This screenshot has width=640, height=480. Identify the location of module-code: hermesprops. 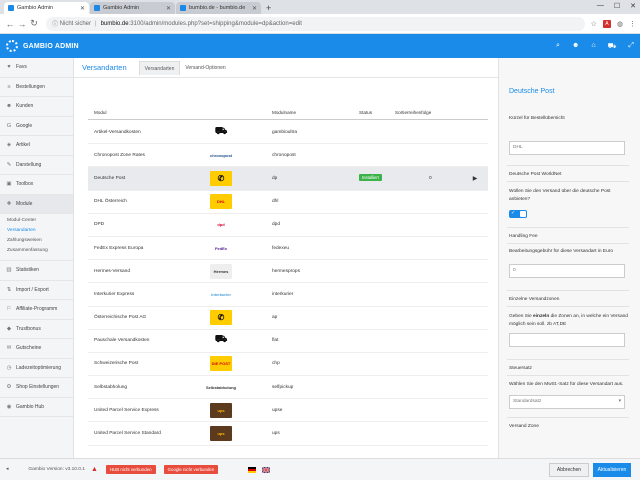
(286, 271).